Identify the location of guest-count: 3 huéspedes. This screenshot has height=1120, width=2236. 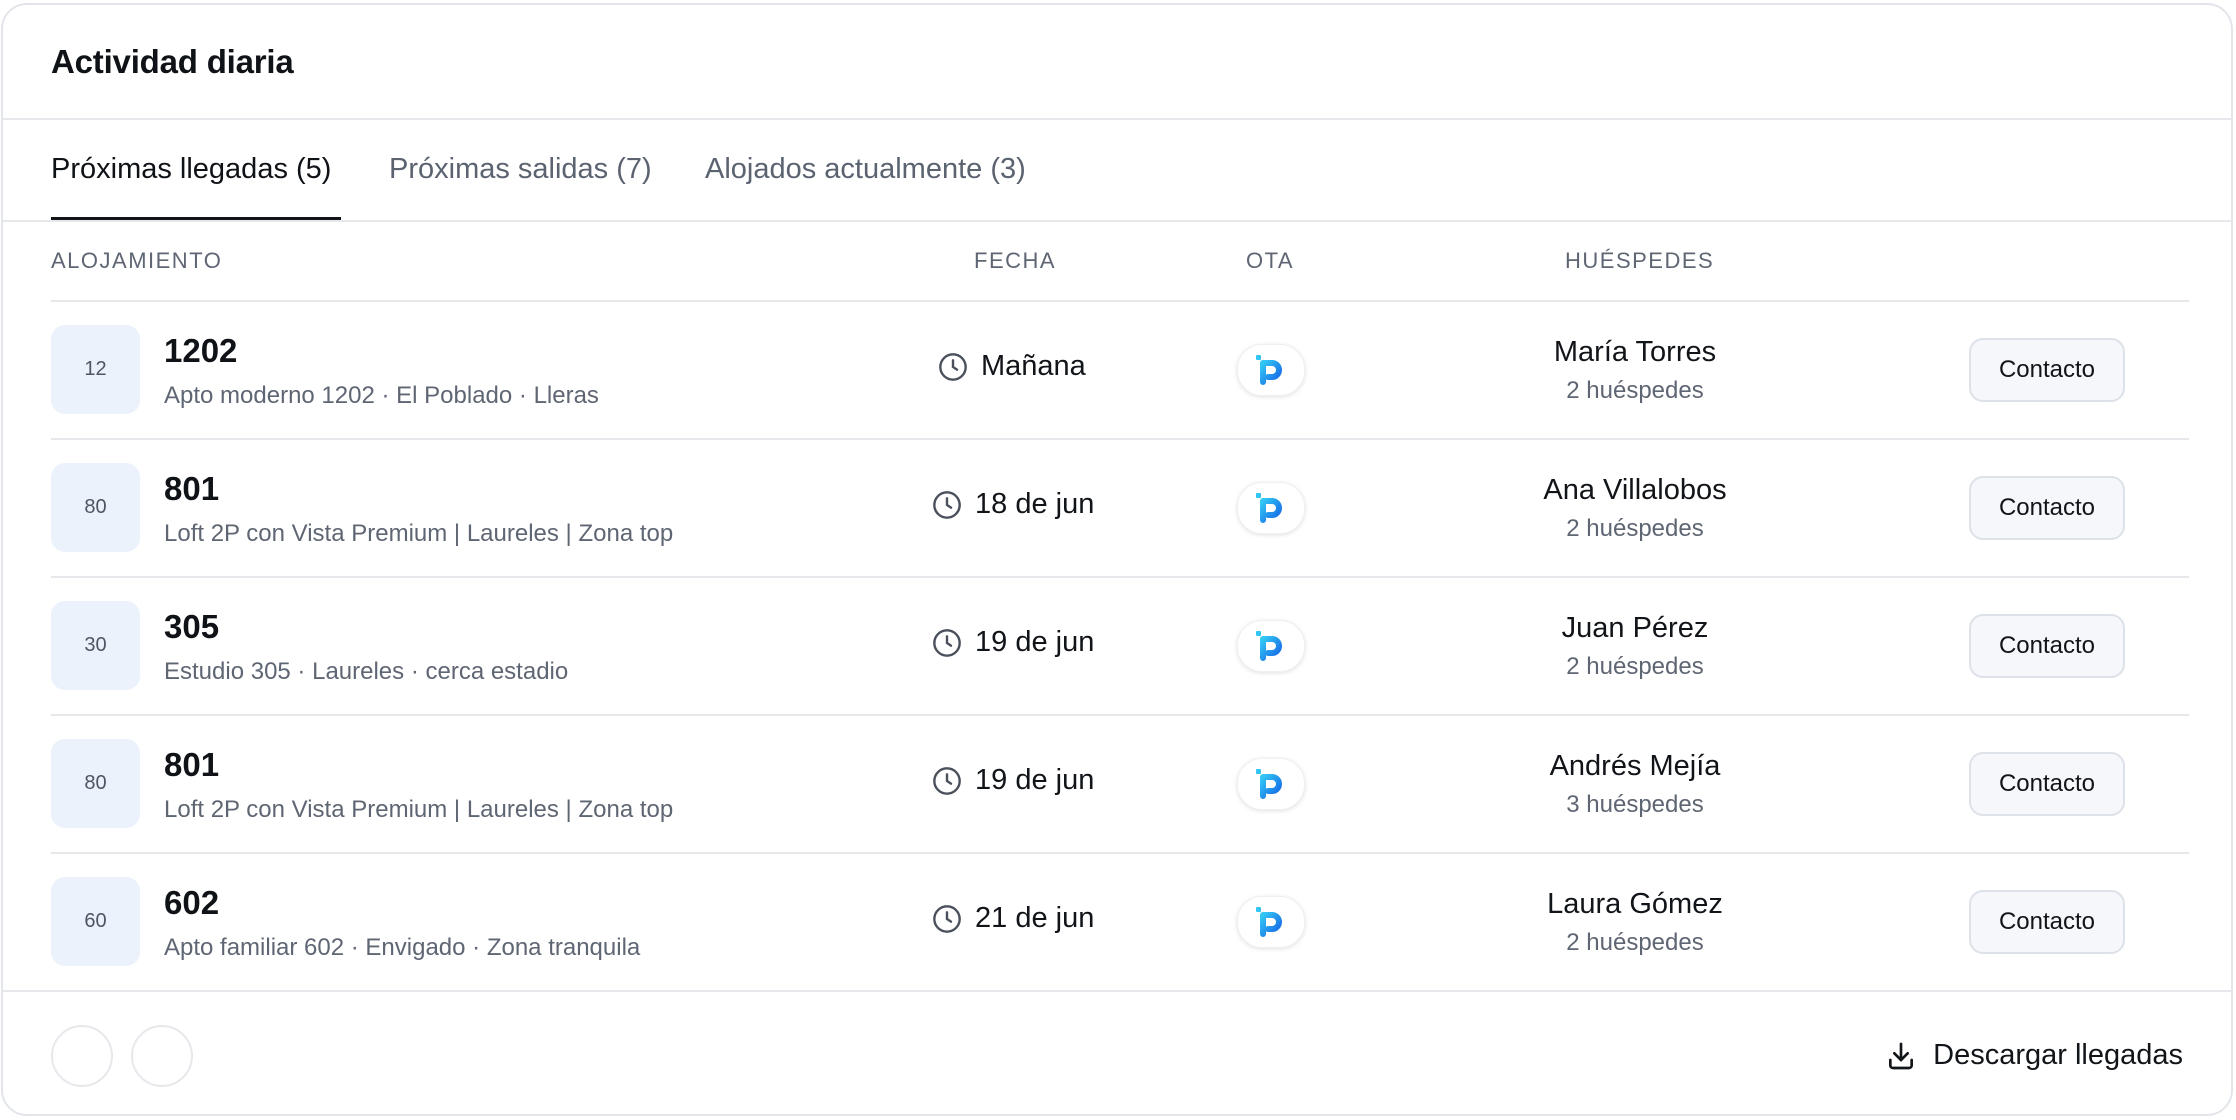
(1635, 804).